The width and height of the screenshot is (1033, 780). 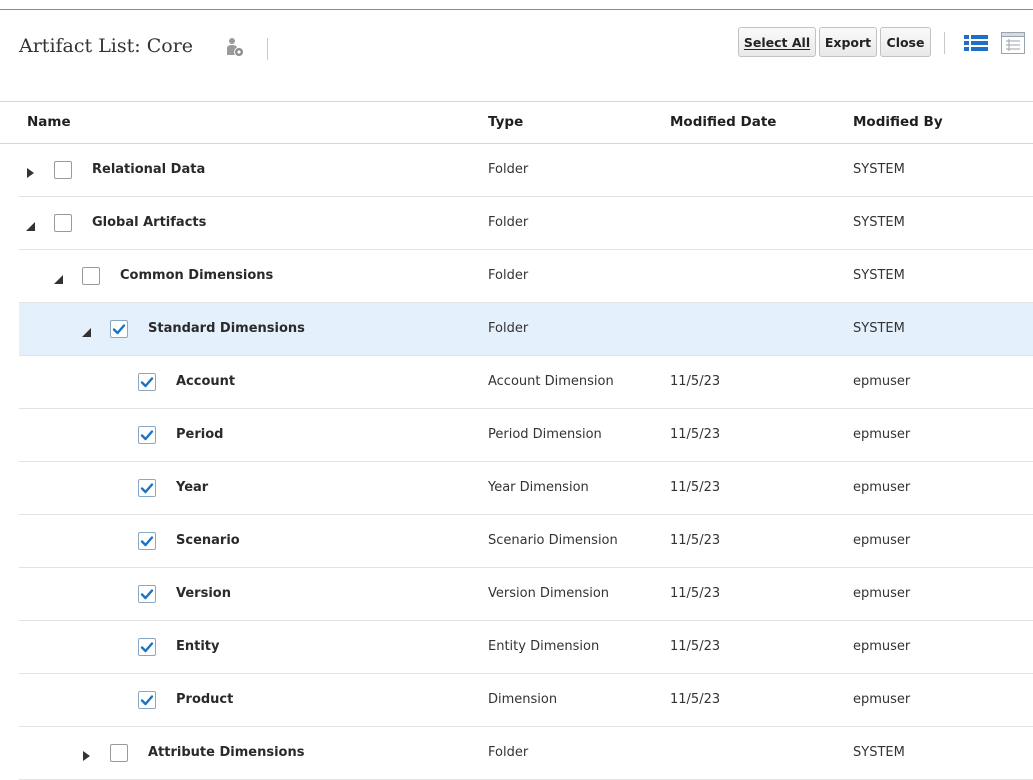 I want to click on page-title: Artifact List: Core, so click(x=106, y=46).